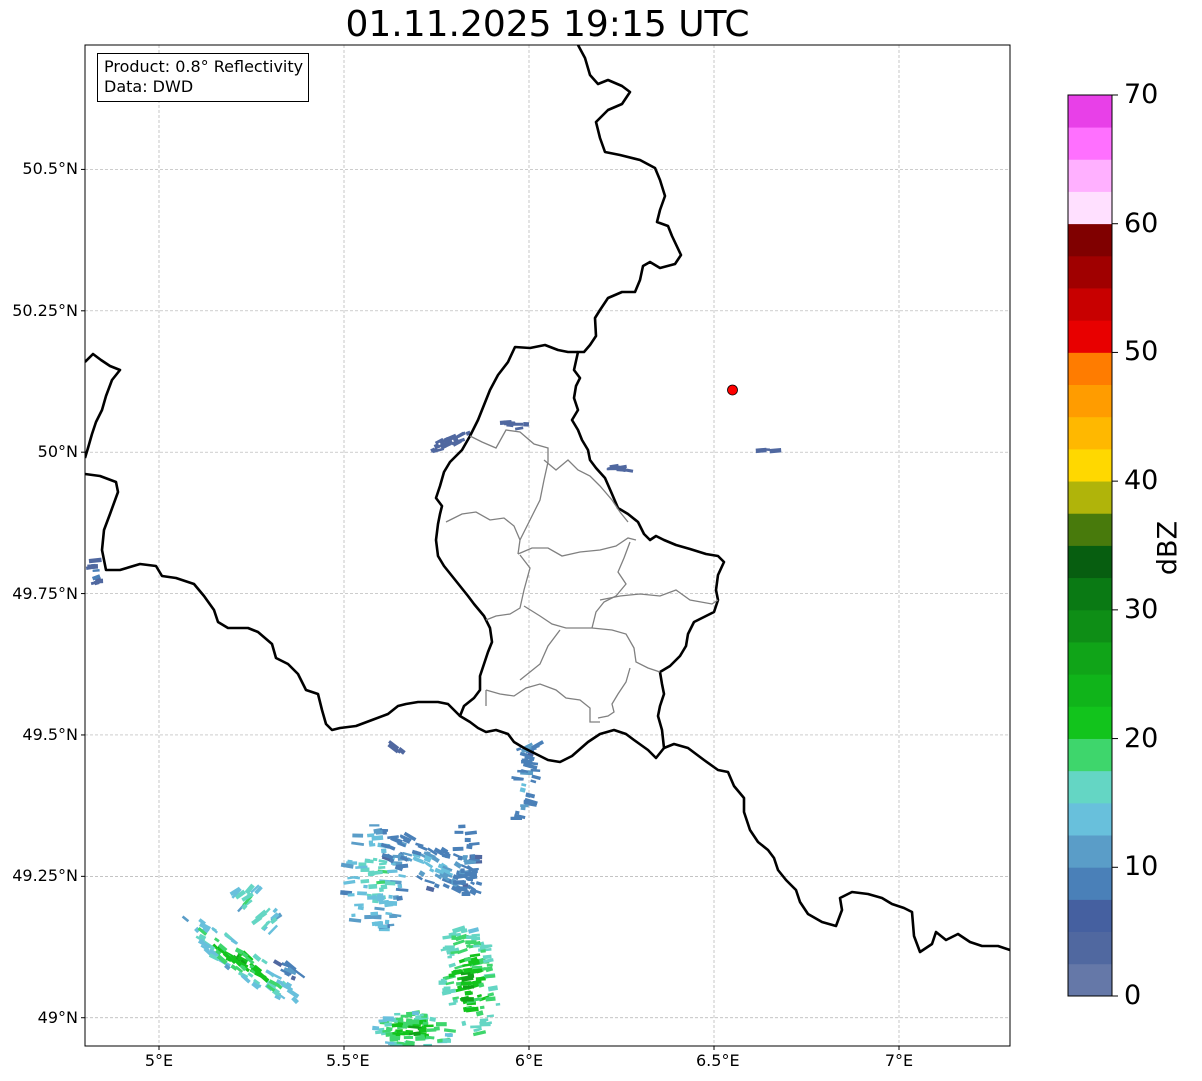  I want to click on y-tick-label: 49°N, so click(57, 1017).